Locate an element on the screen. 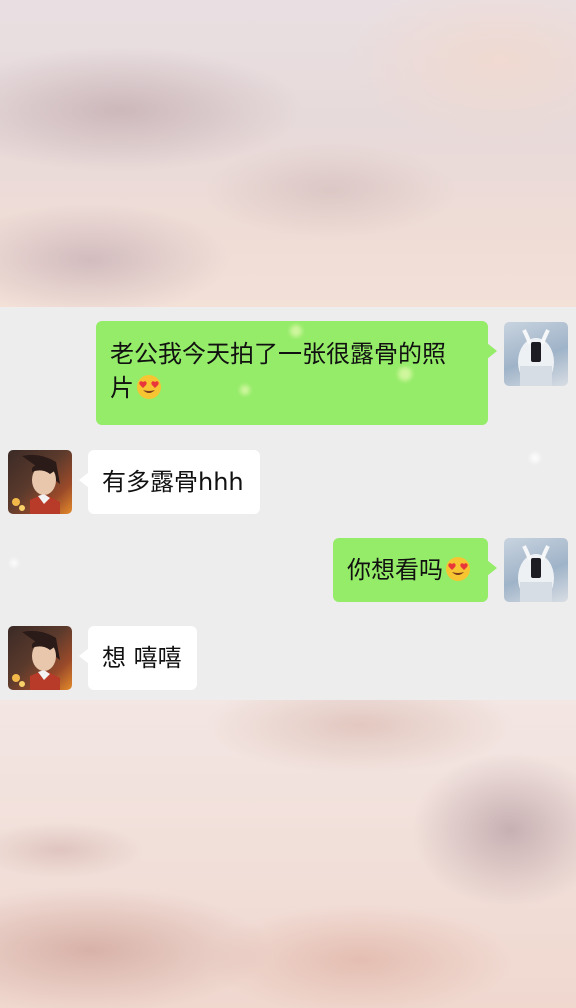 Image resolution: width=576 pixels, height=1008 pixels. message-bubble-received: 有多露骨hhh is located at coordinates (169, 482).